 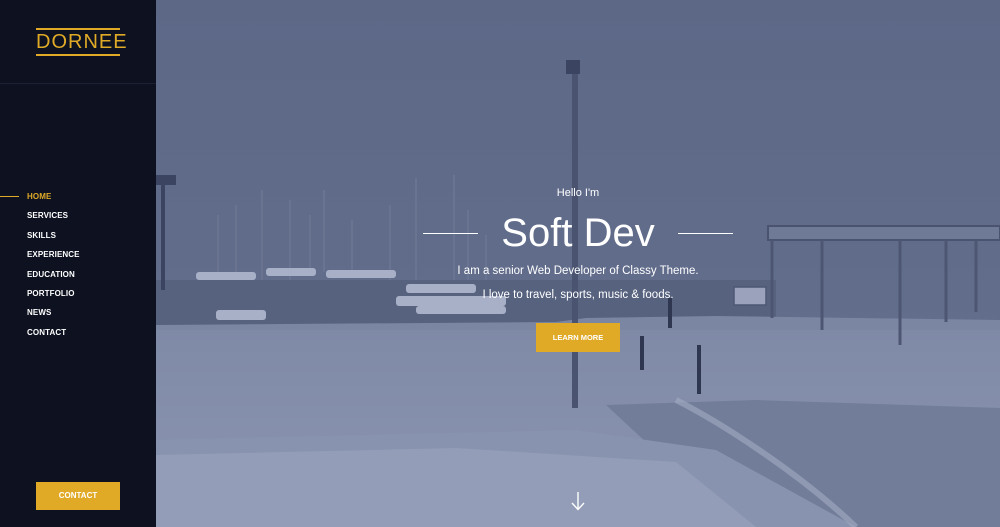 What do you see at coordinates (78, 332) in the screenshot?
I see `nav-item-contact: CONTACT` at bounding box center [78, 332].